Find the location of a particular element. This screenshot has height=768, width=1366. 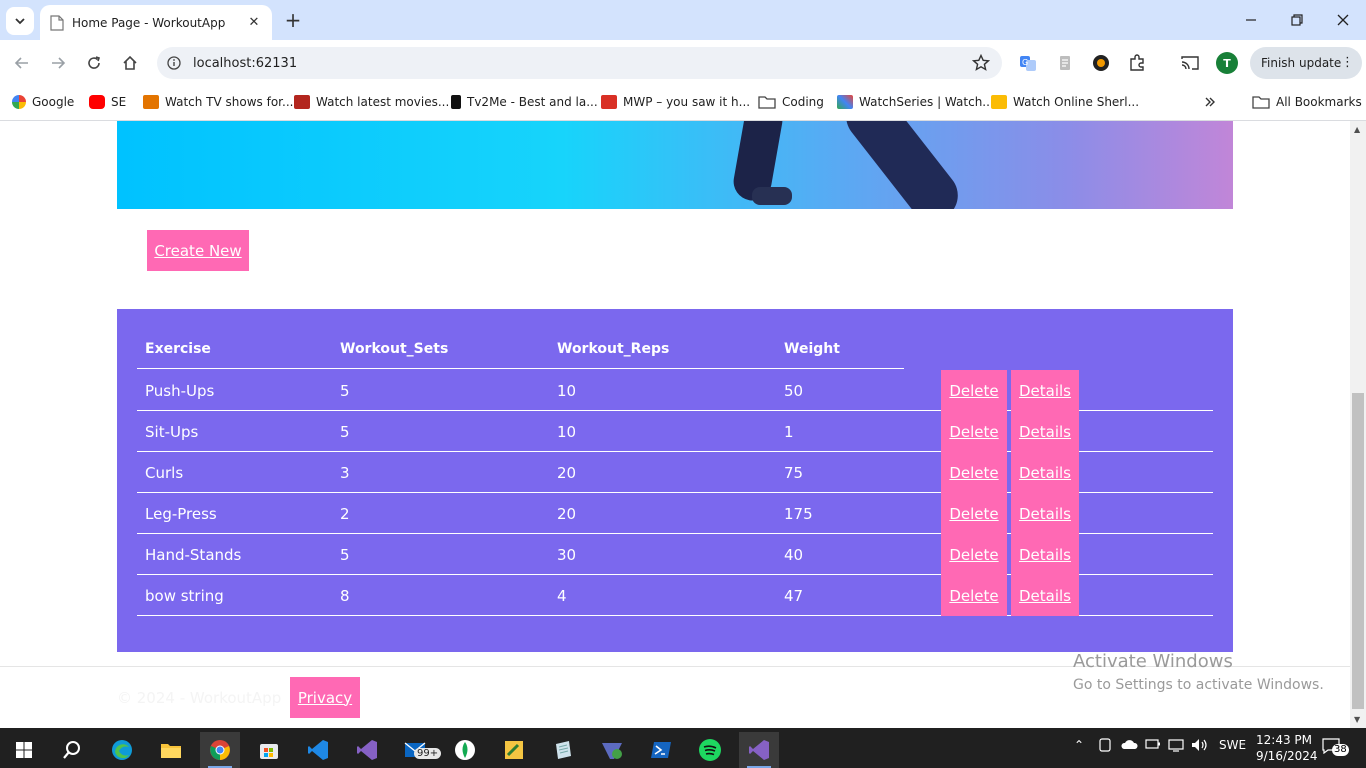

more-menu-icon: ⋮ is located at coordinates (1347, 62).